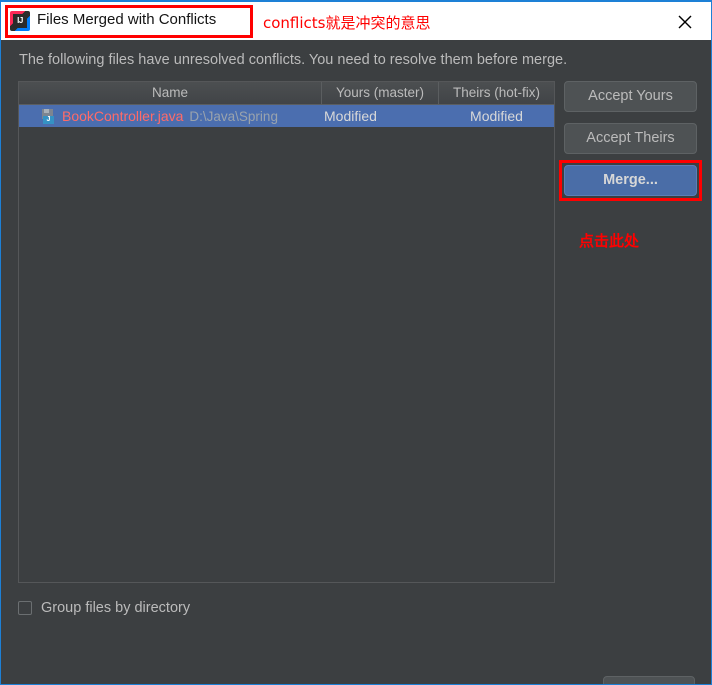  Describe the element at coordinates (685, 22) in the screenshot. I see `close-icon` at that location.